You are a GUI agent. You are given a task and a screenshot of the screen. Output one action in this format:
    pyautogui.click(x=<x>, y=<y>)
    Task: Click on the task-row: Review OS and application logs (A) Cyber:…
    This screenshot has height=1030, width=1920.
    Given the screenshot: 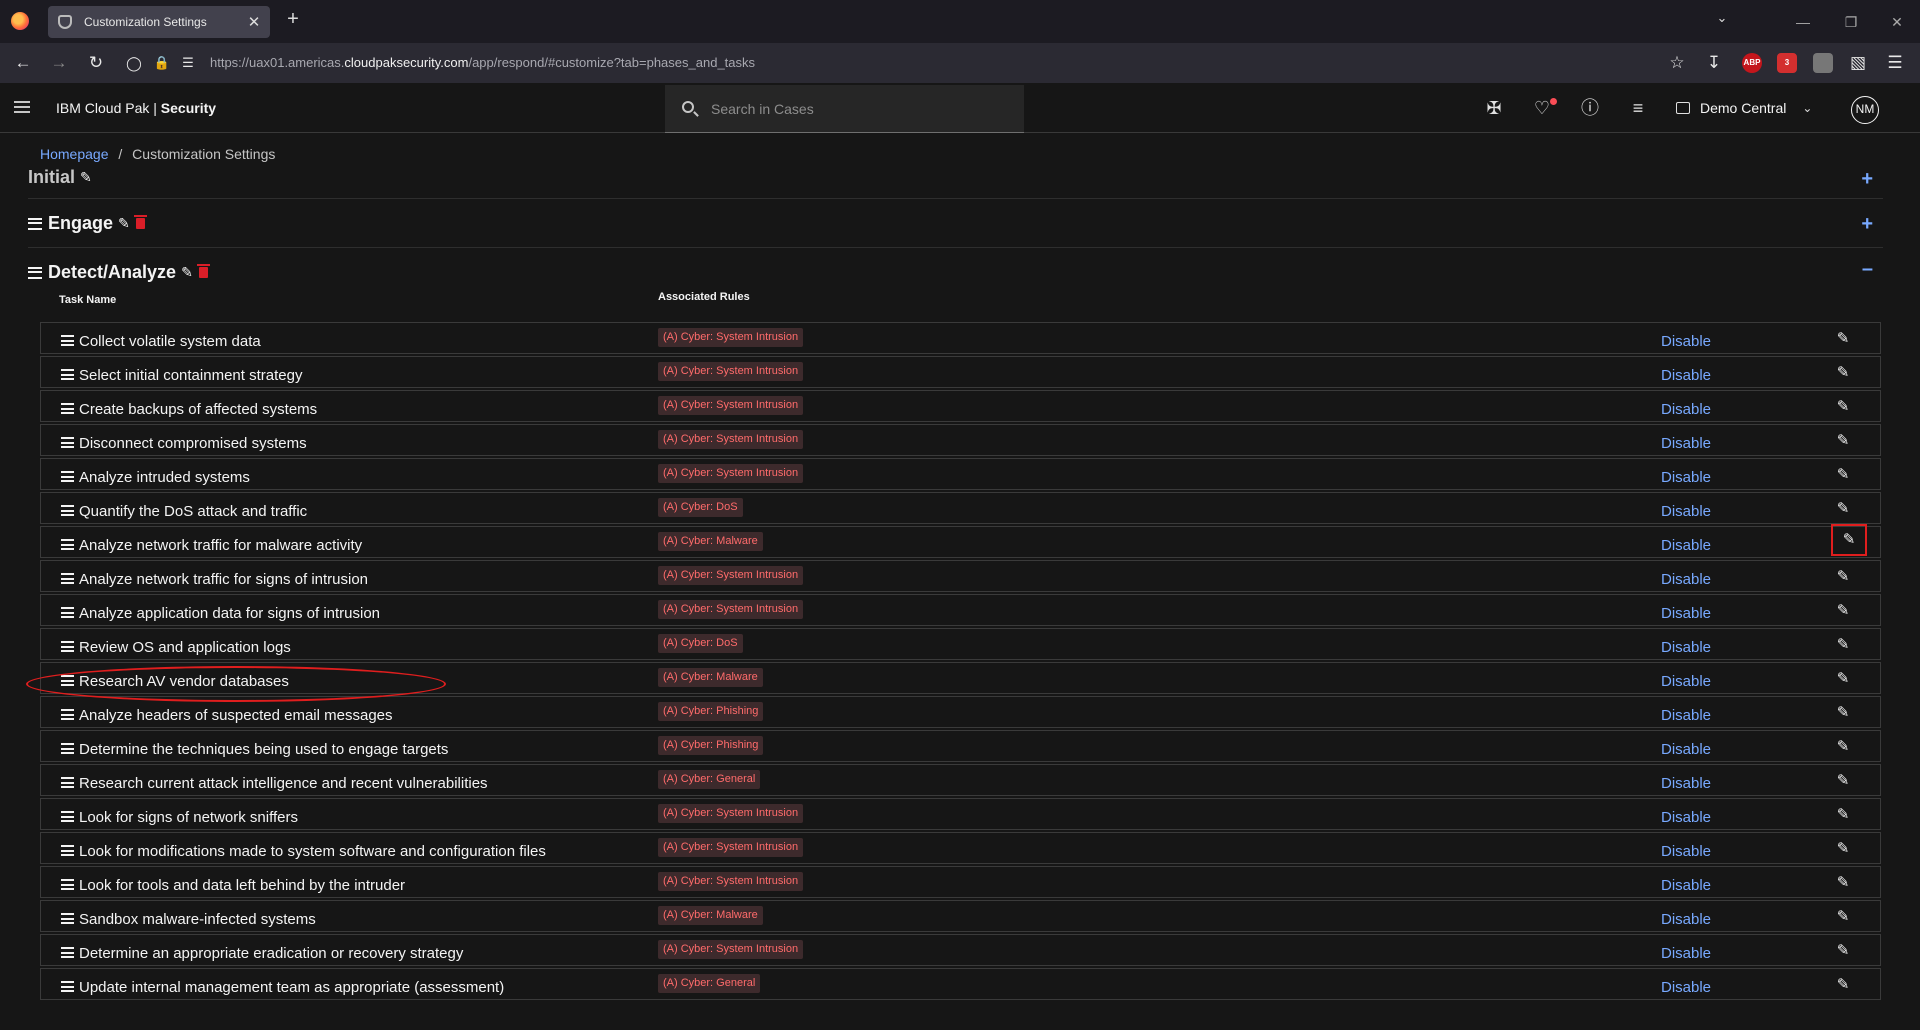 What is the action you would take?
    pyautogui.click(x=960, y=644)
    